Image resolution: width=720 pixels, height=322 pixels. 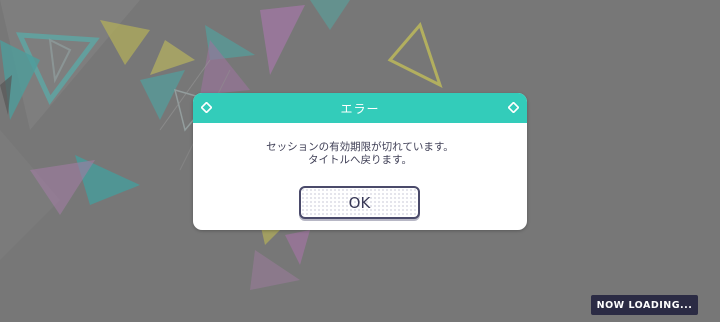 I want to click on dialog-header: エラー, so click(x=360, y=108).